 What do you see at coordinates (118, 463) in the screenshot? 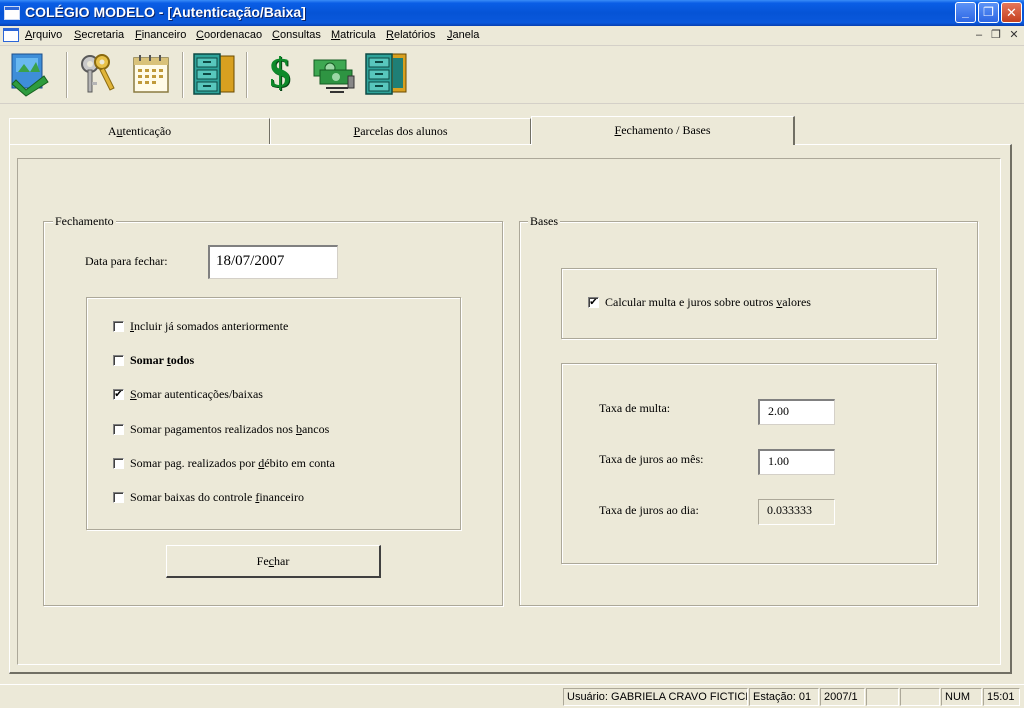
I see `checkbox-somar-debito` at bounding box center [118, 463].